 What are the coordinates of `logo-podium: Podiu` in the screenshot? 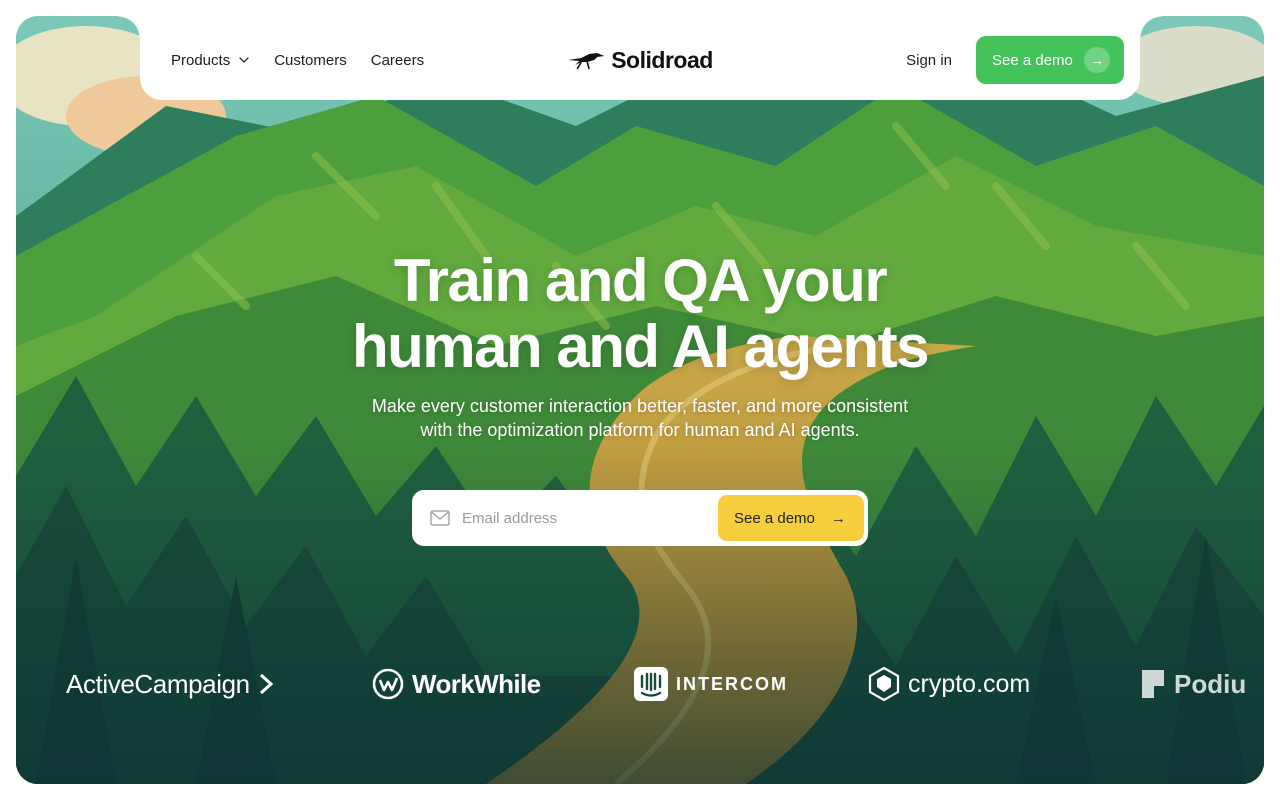 It's located at (1193, 684).